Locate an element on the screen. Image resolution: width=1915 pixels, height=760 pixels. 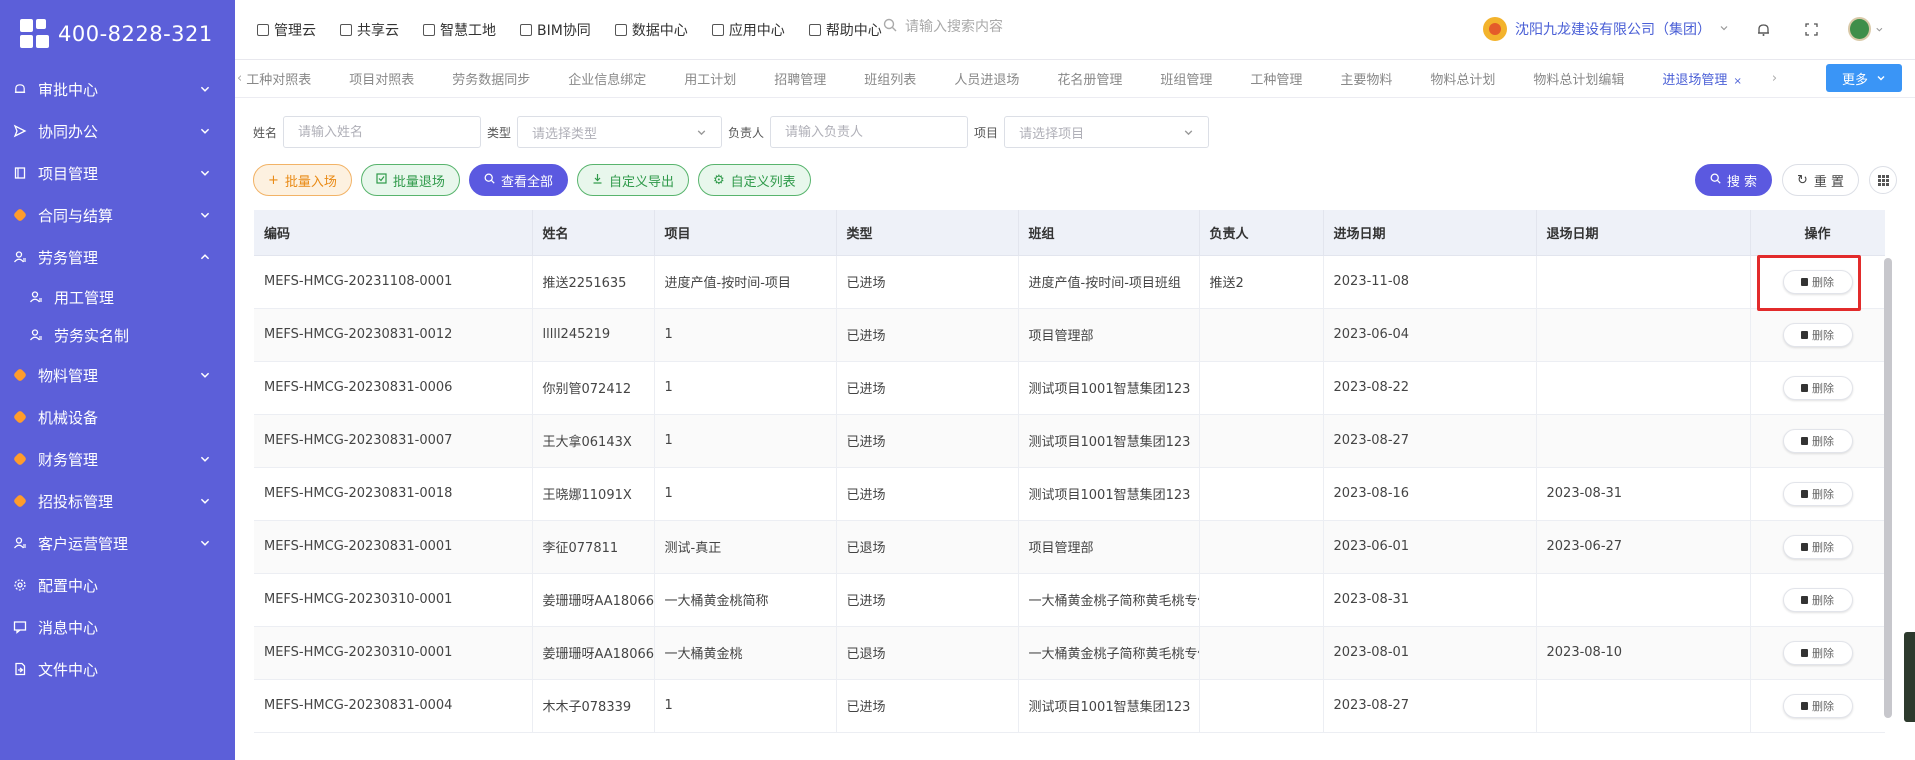
sidebar-item-1: 审批中心 is located at coordinates (117, 89).